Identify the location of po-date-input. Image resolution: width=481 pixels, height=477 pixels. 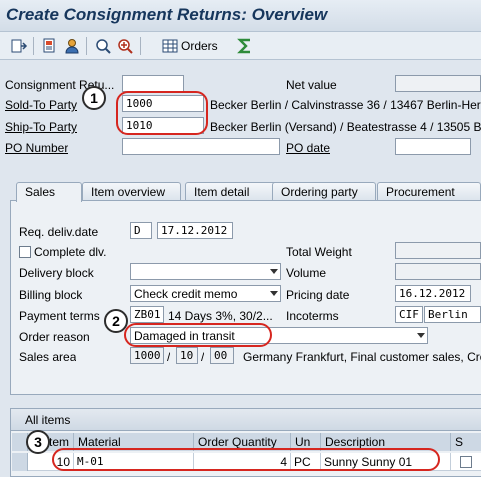
(433, 146).